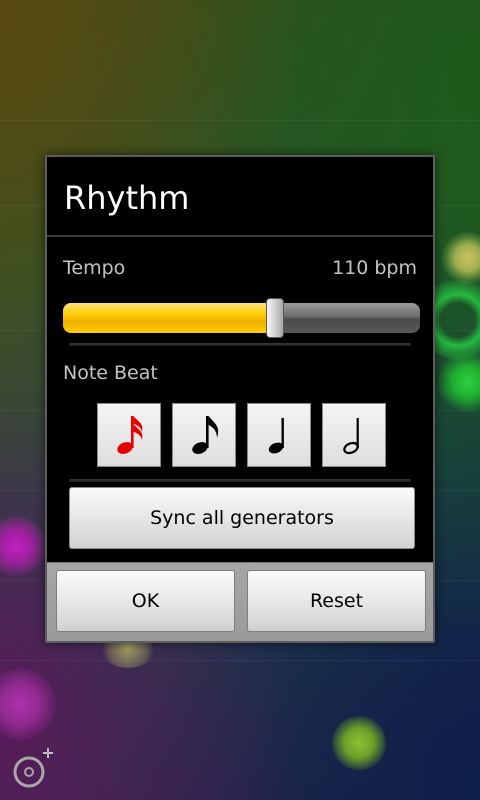 The image size is (480, 800). I want to click on slider-thumb, so click(275, 318).